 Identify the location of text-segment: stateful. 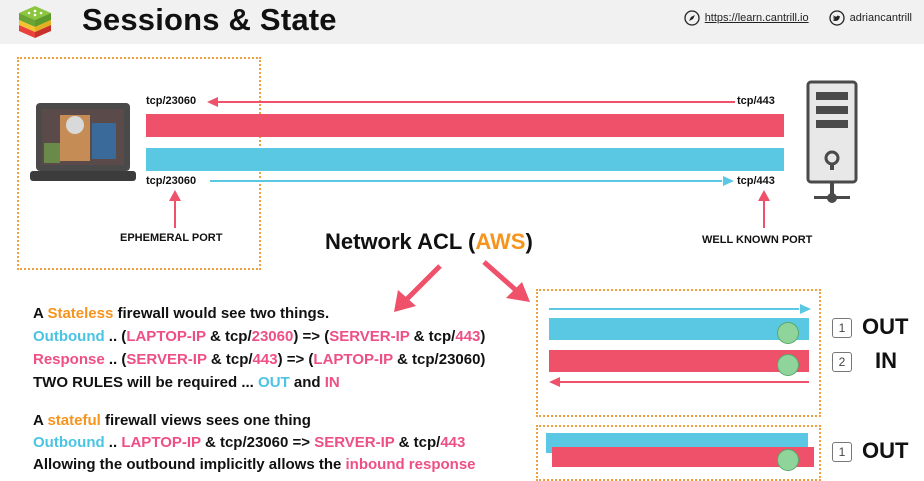
(74, 420).